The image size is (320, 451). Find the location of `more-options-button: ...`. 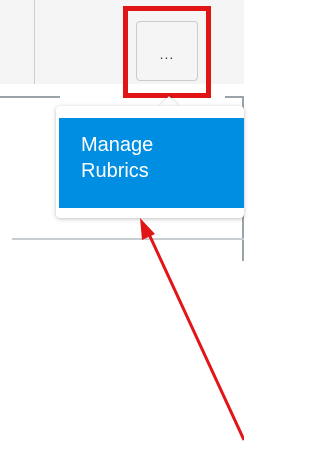

more-options-button: ... is located at coordinates (167, 51).